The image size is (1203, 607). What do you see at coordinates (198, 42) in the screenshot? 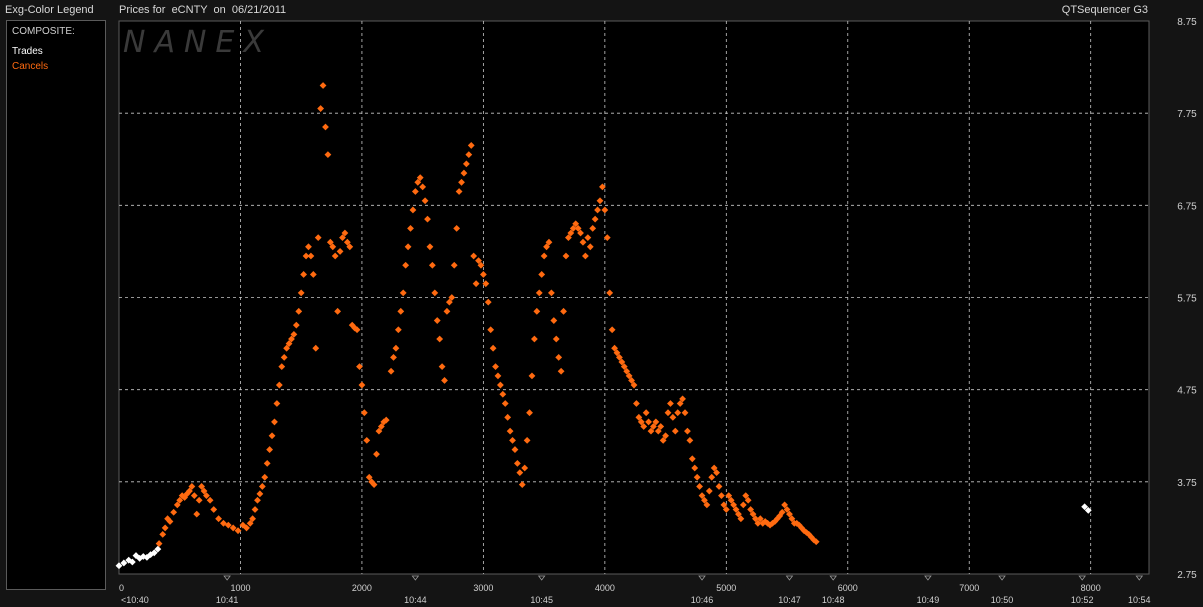
I see `watermark: NANEX` at bounding box center [198, 42].